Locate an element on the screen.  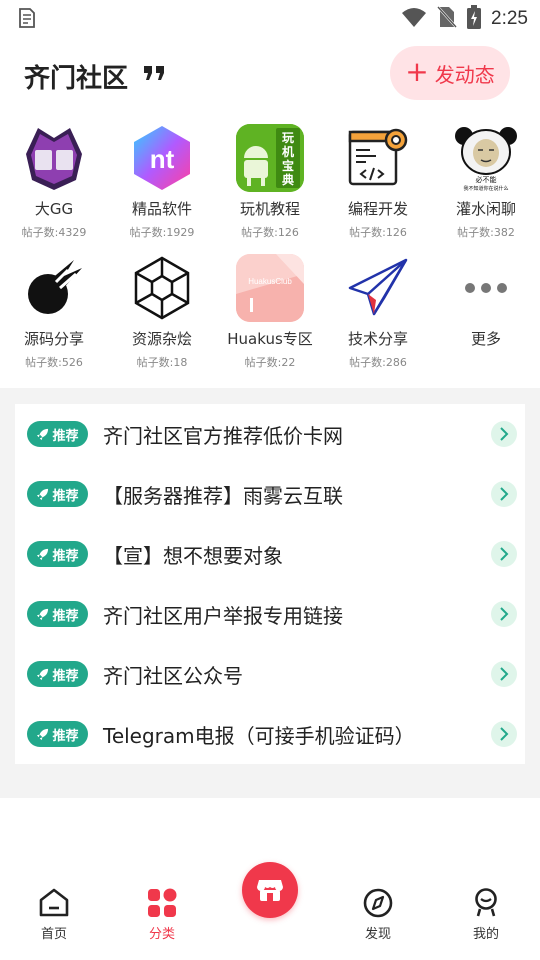
svg-text: nt is located at coordinates (162, 159).